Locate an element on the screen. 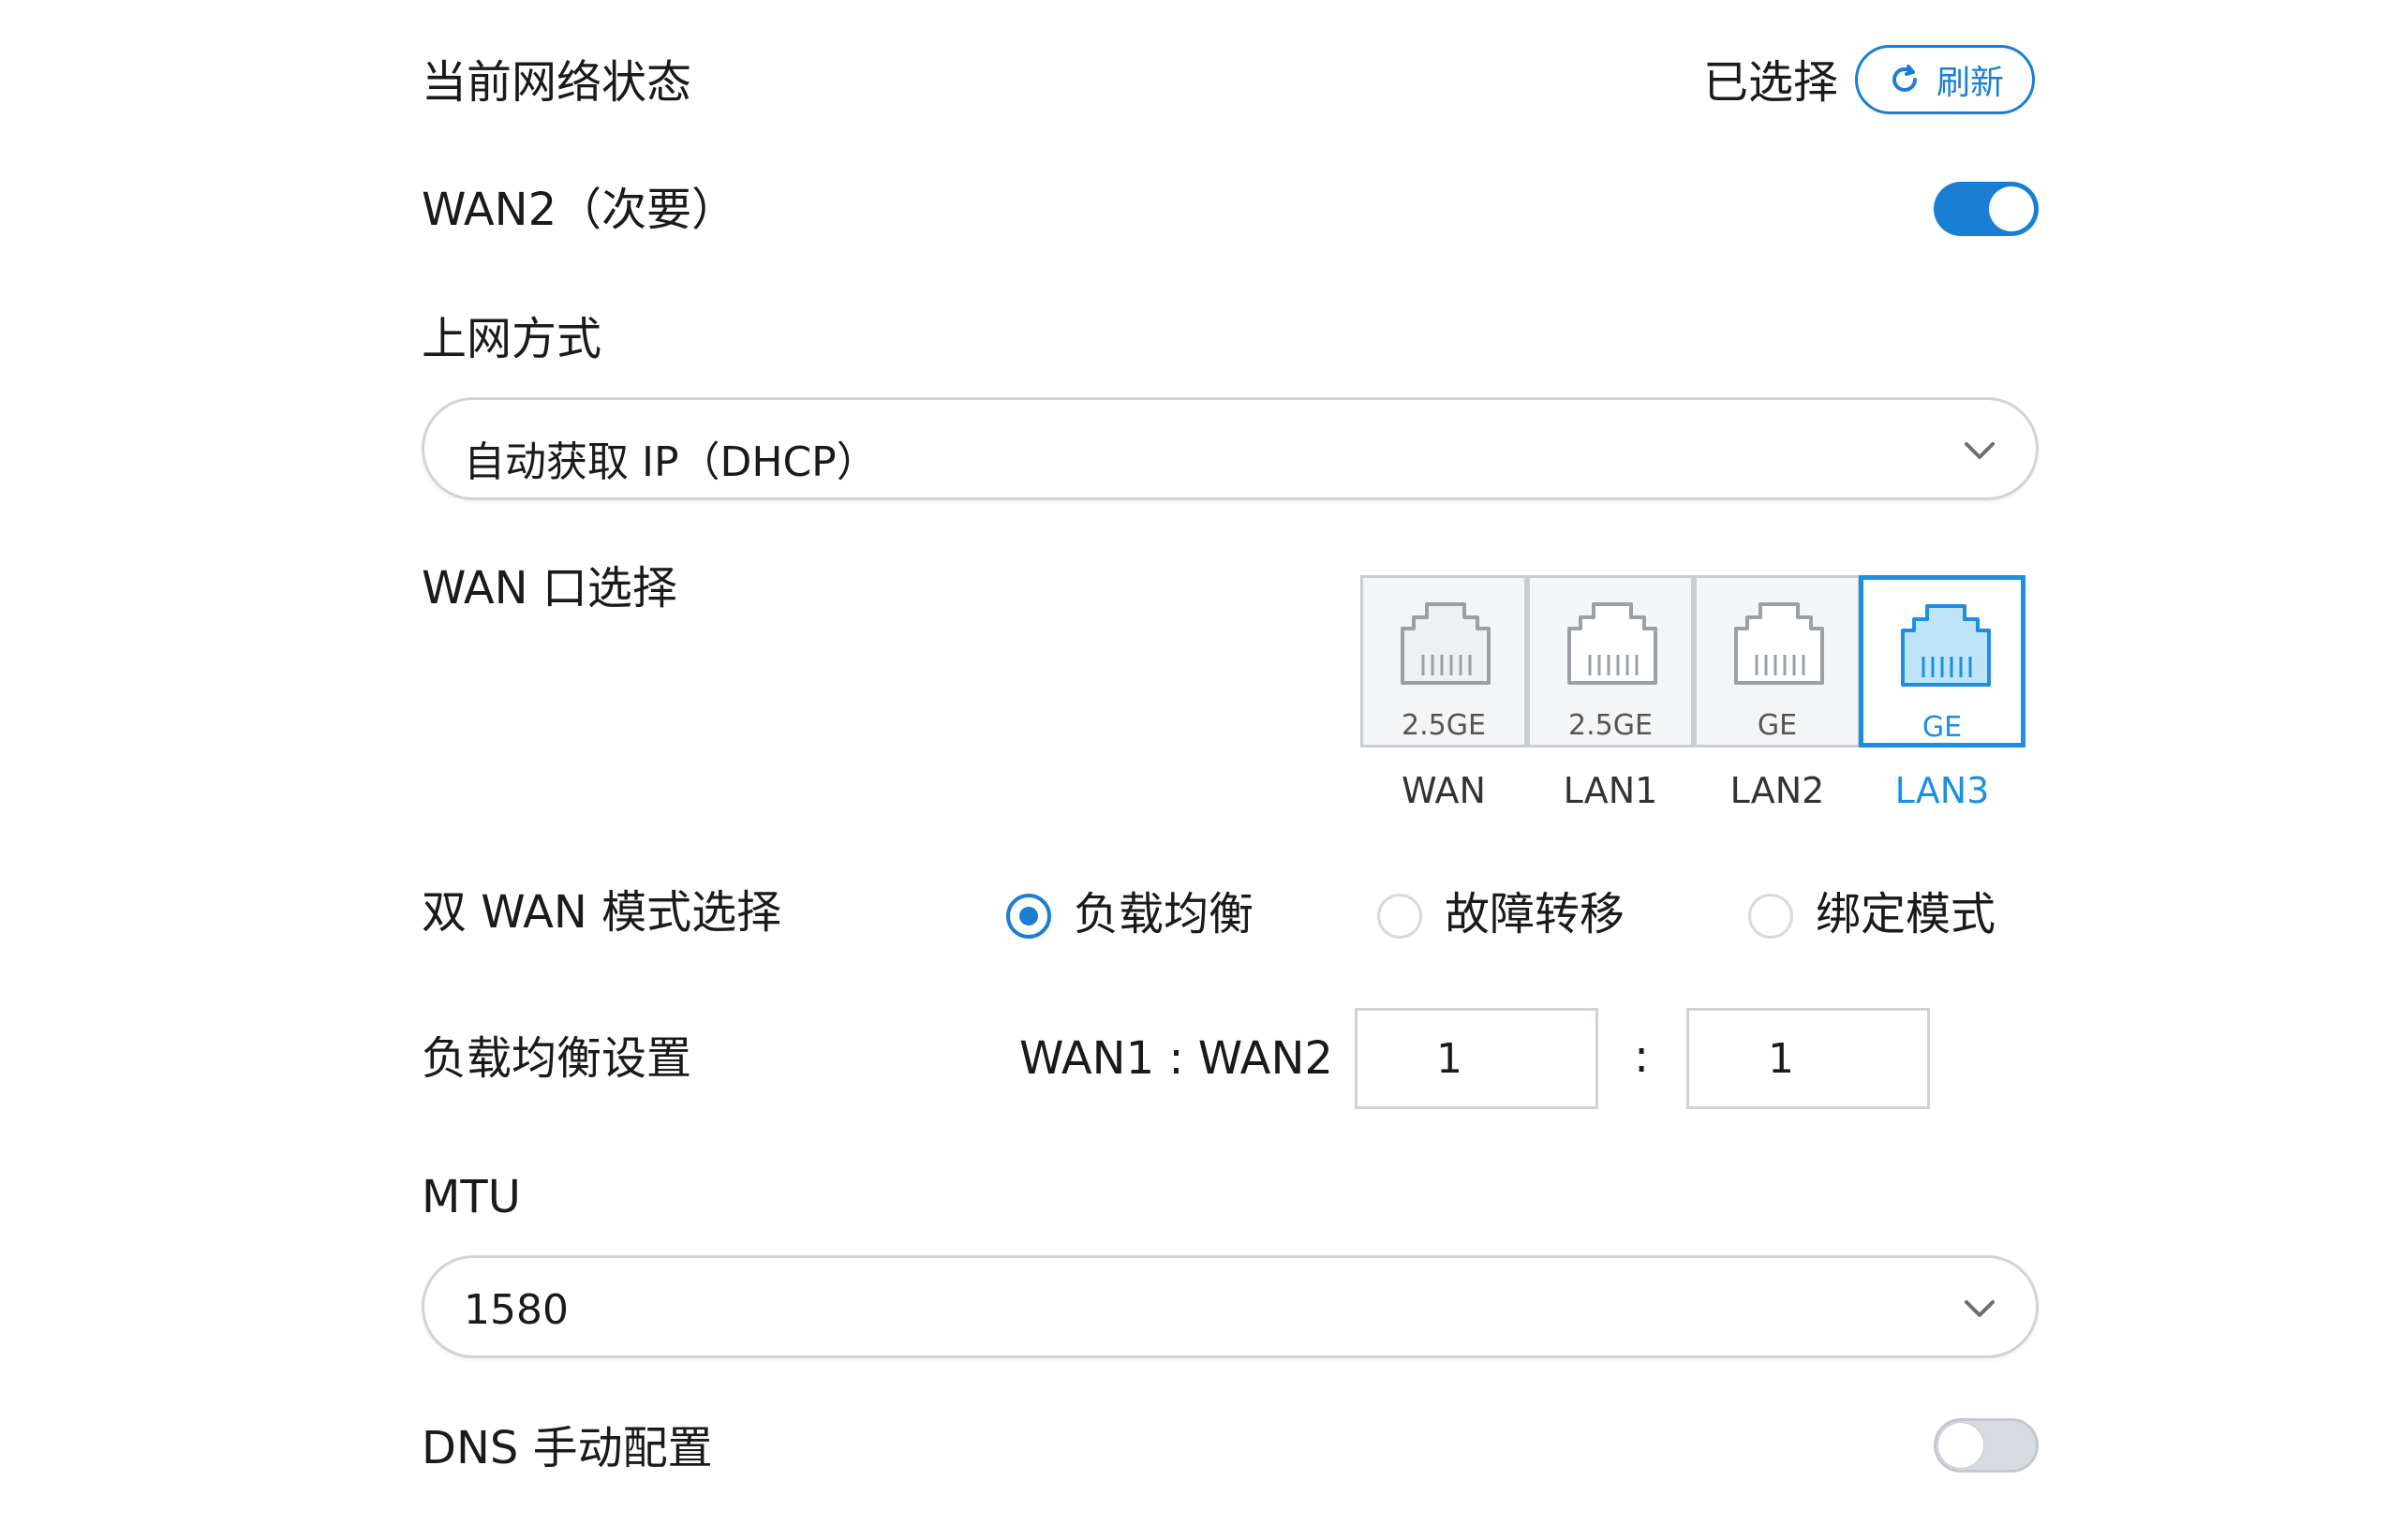 The height and width of the screenshot is (1540, 2389). radio-bonding is located at coordinates (1770, 916).